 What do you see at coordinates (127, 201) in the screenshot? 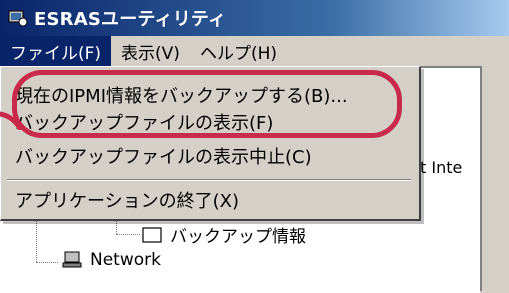
I see `menu-item-label: アプリケーションの終了(X)` at bounding box center [127, 201].